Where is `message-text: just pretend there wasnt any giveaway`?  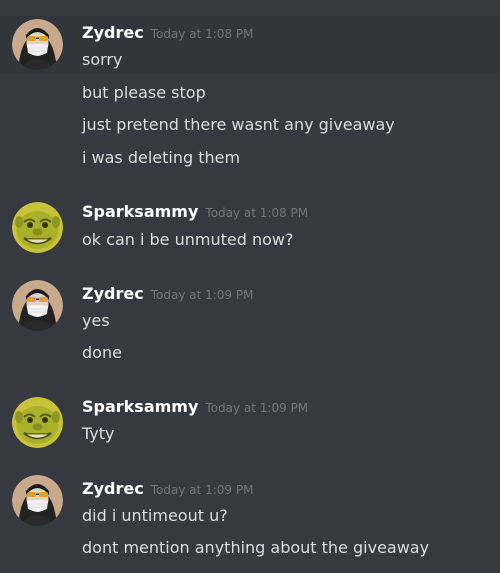
message-text: just pretend there wasnt any giveaway is located at coordinates (238, 124).